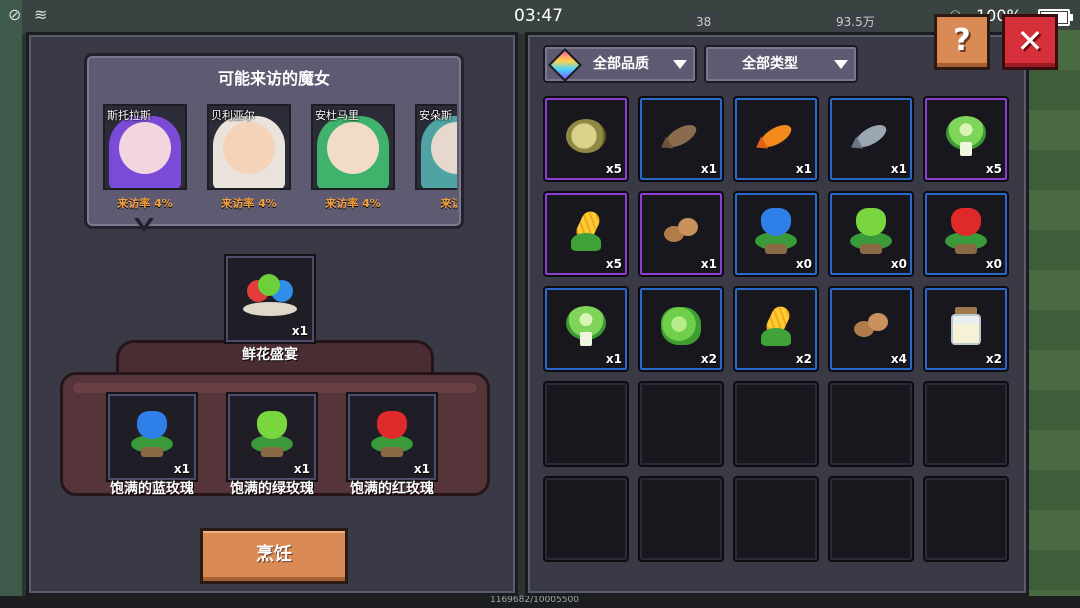 The image size is (1080, 608). What do you see at coordinates (299, 331) in the screenshot?
I see `result-count: x1` at bounding box center [299, 331].